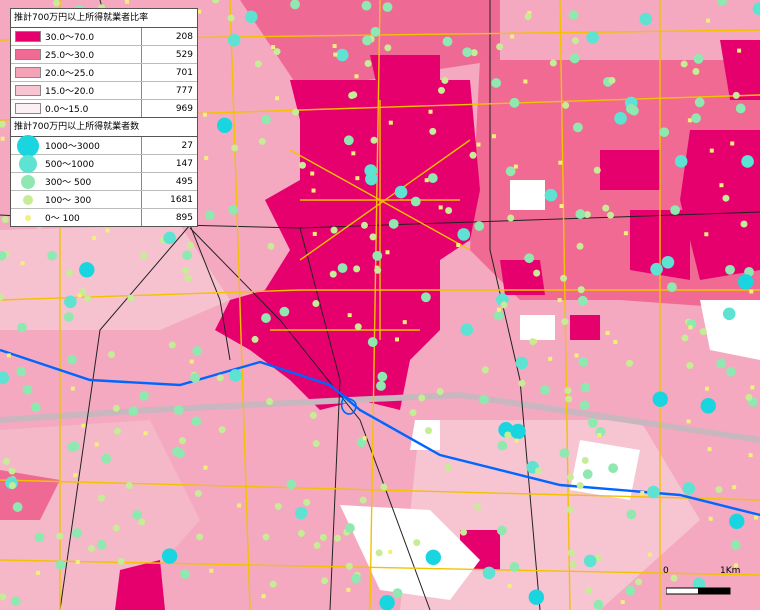 Image resolution: width=760 pixels, height=610 pixels. I want to click on count-legend-count: 495, so click(184, 181).